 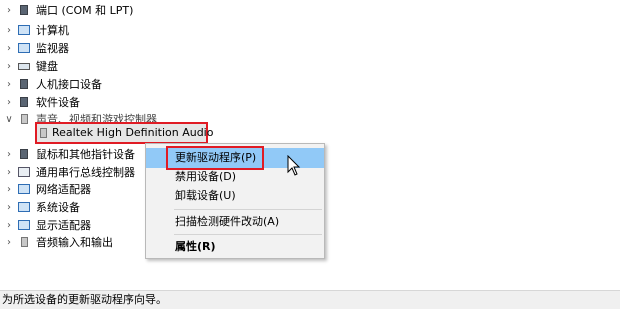 What do you see at coordinates (235, 247) in the screenshot?
I see `menu-item-properties: 属性(R)` at bounding box center [235, 247].